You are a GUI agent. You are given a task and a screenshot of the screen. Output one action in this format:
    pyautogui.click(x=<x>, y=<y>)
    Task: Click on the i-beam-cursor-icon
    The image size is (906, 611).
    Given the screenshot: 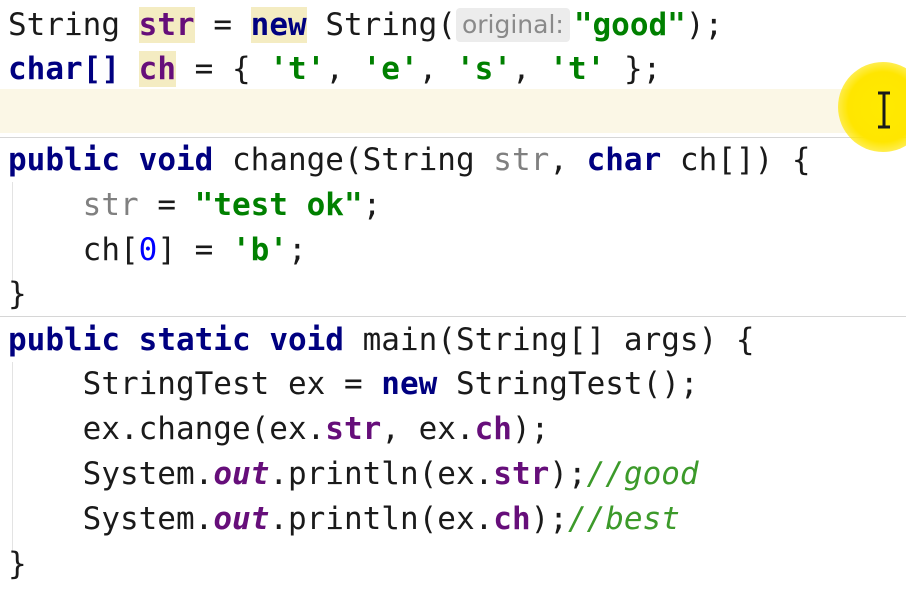 What is the action you would take?
    pyautogui.click(x=884, y=110)
    